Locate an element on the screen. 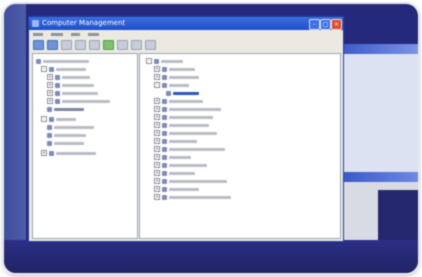  disk-icon is located at coordinates (49, 143).